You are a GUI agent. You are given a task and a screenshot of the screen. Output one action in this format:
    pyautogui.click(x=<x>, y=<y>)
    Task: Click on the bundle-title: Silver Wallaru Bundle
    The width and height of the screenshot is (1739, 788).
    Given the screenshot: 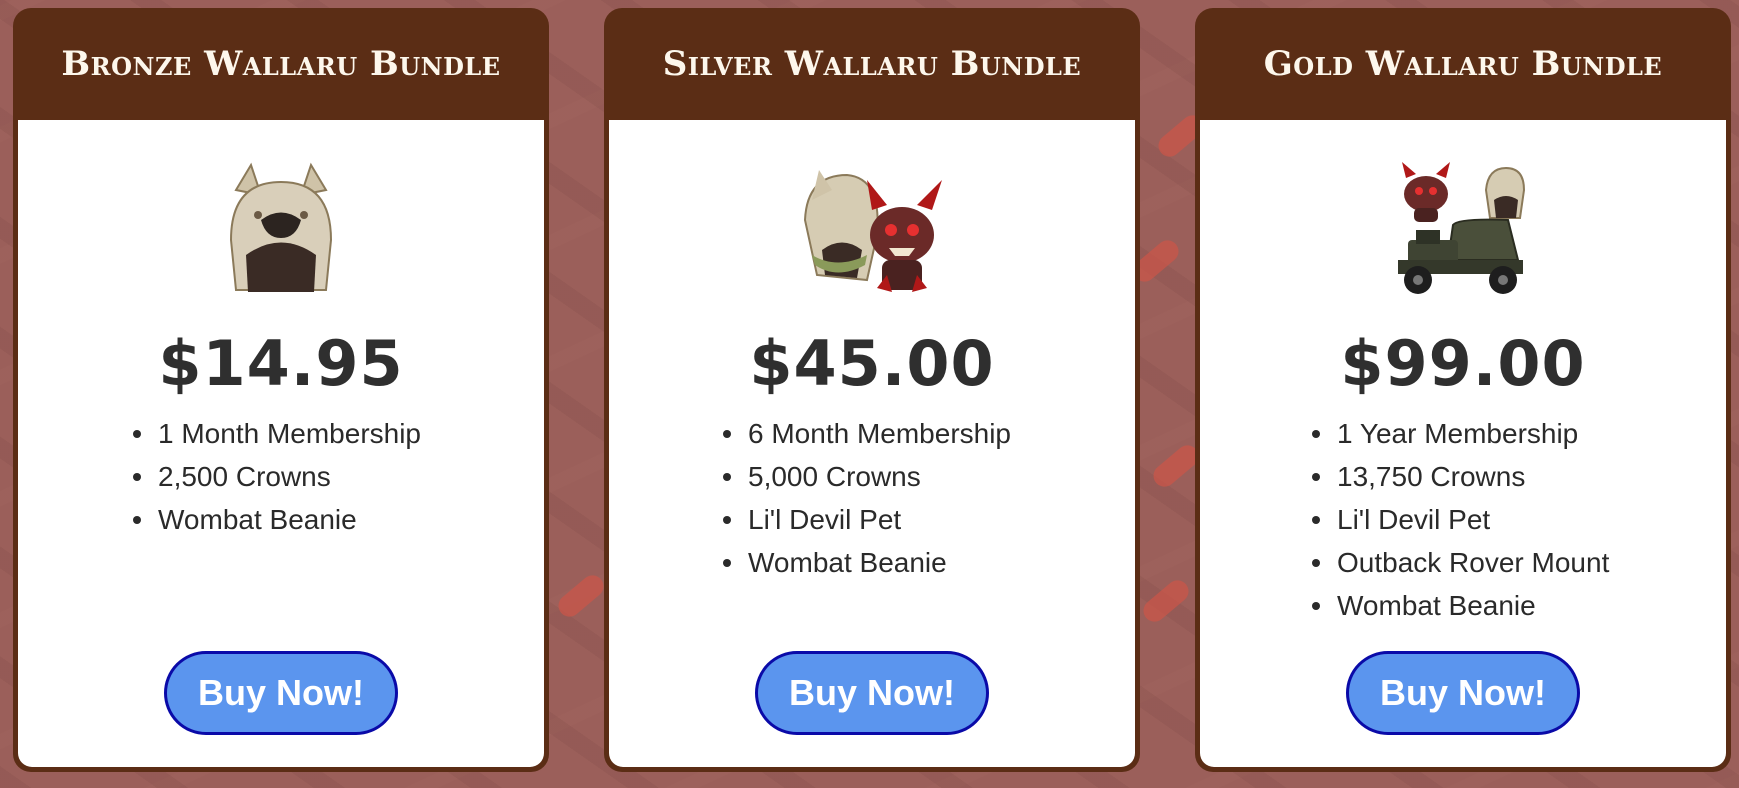 What is the action you would take?
    pyautogui.click(x=872, y=64)
    